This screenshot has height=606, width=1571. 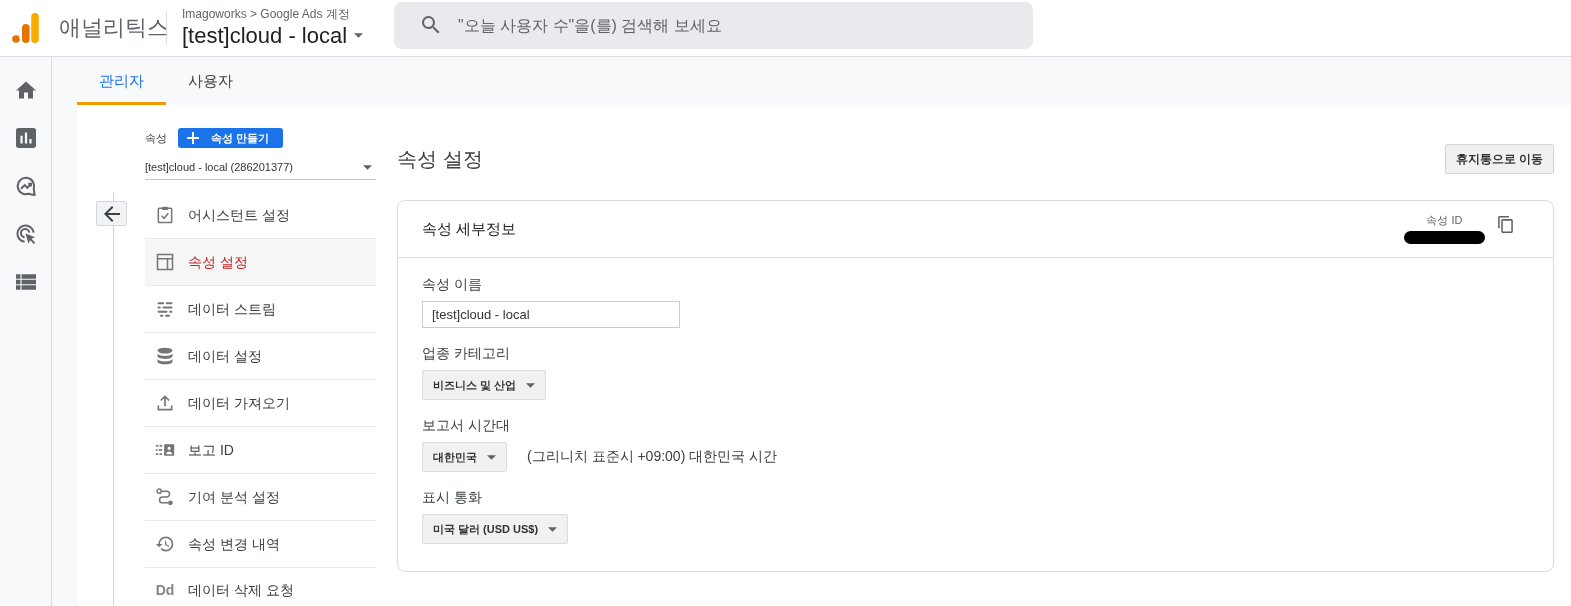 What do you see at coordinates (466, 425) in the screenshot?
I see `field-label: 보고서 시간대` at bounding box center [466, 425].